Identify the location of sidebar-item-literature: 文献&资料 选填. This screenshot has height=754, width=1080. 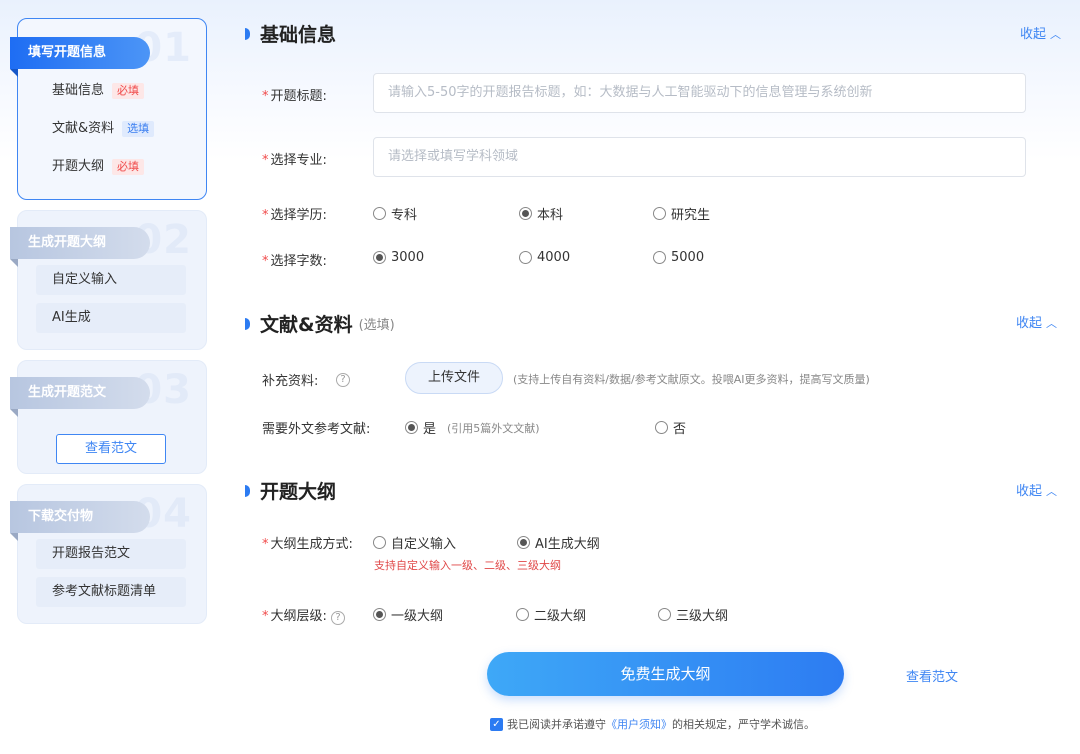
(111, 129).